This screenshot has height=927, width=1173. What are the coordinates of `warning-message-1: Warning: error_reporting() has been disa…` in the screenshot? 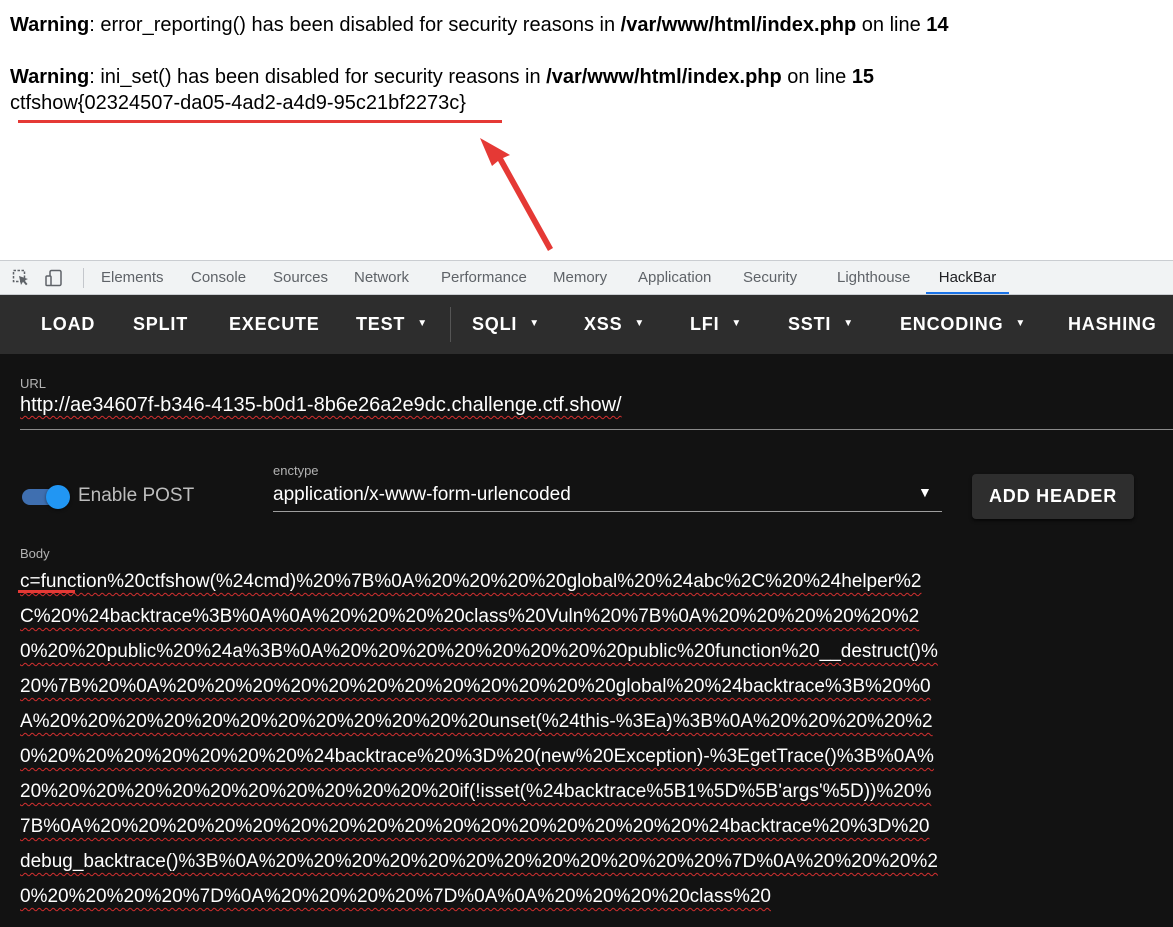 It's located at (479, 25).